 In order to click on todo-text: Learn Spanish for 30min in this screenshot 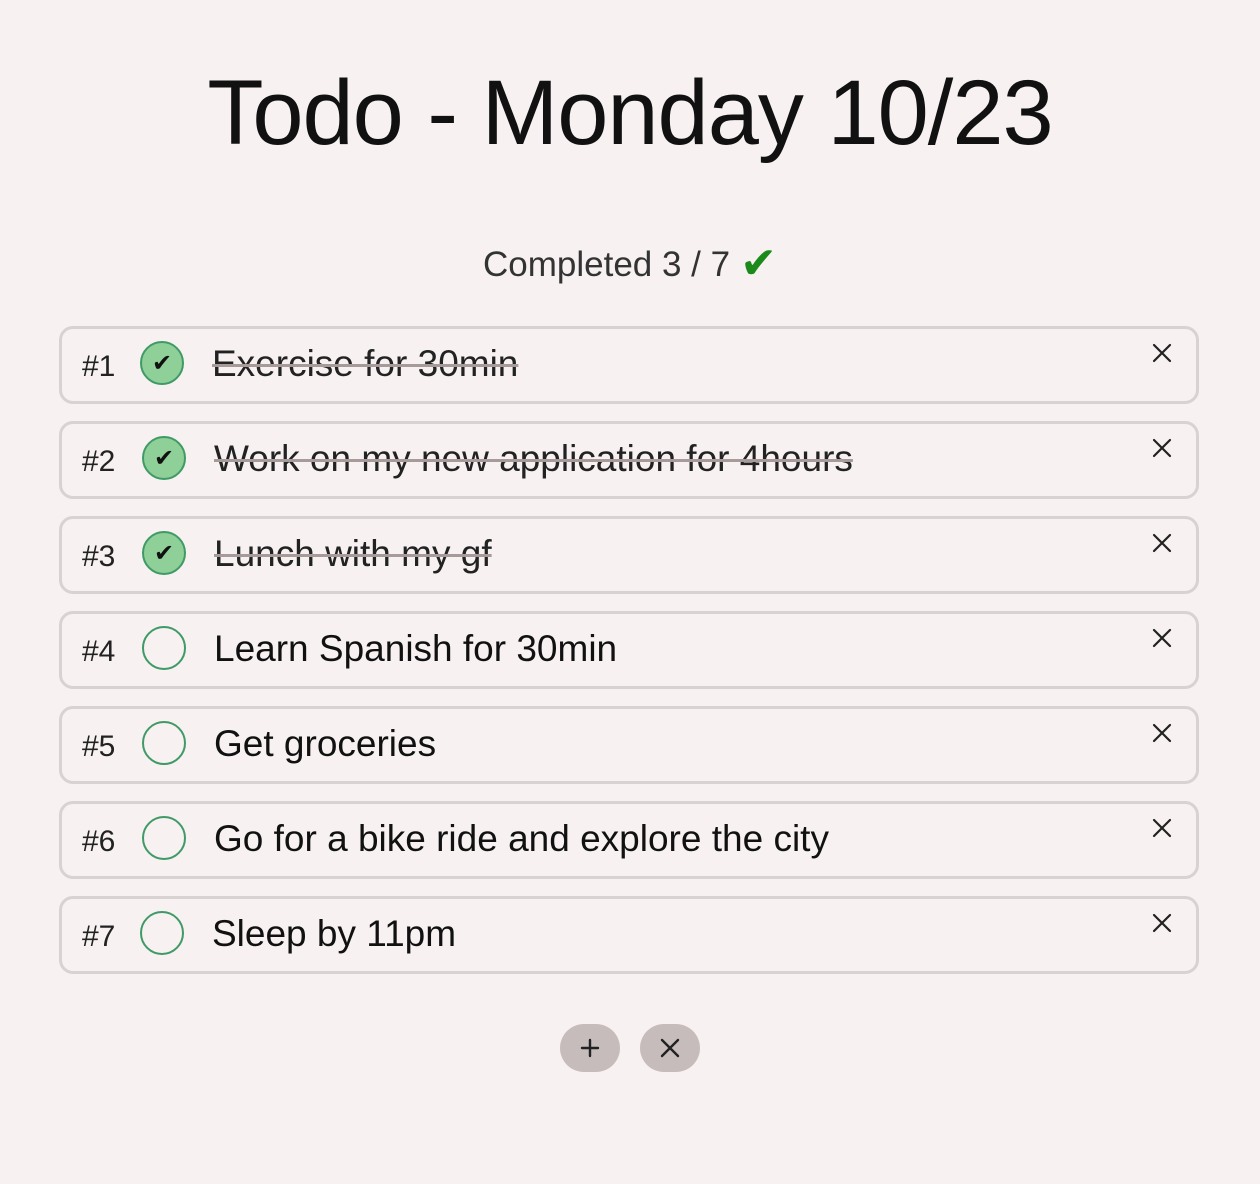, I will do `click(415, 649)`.